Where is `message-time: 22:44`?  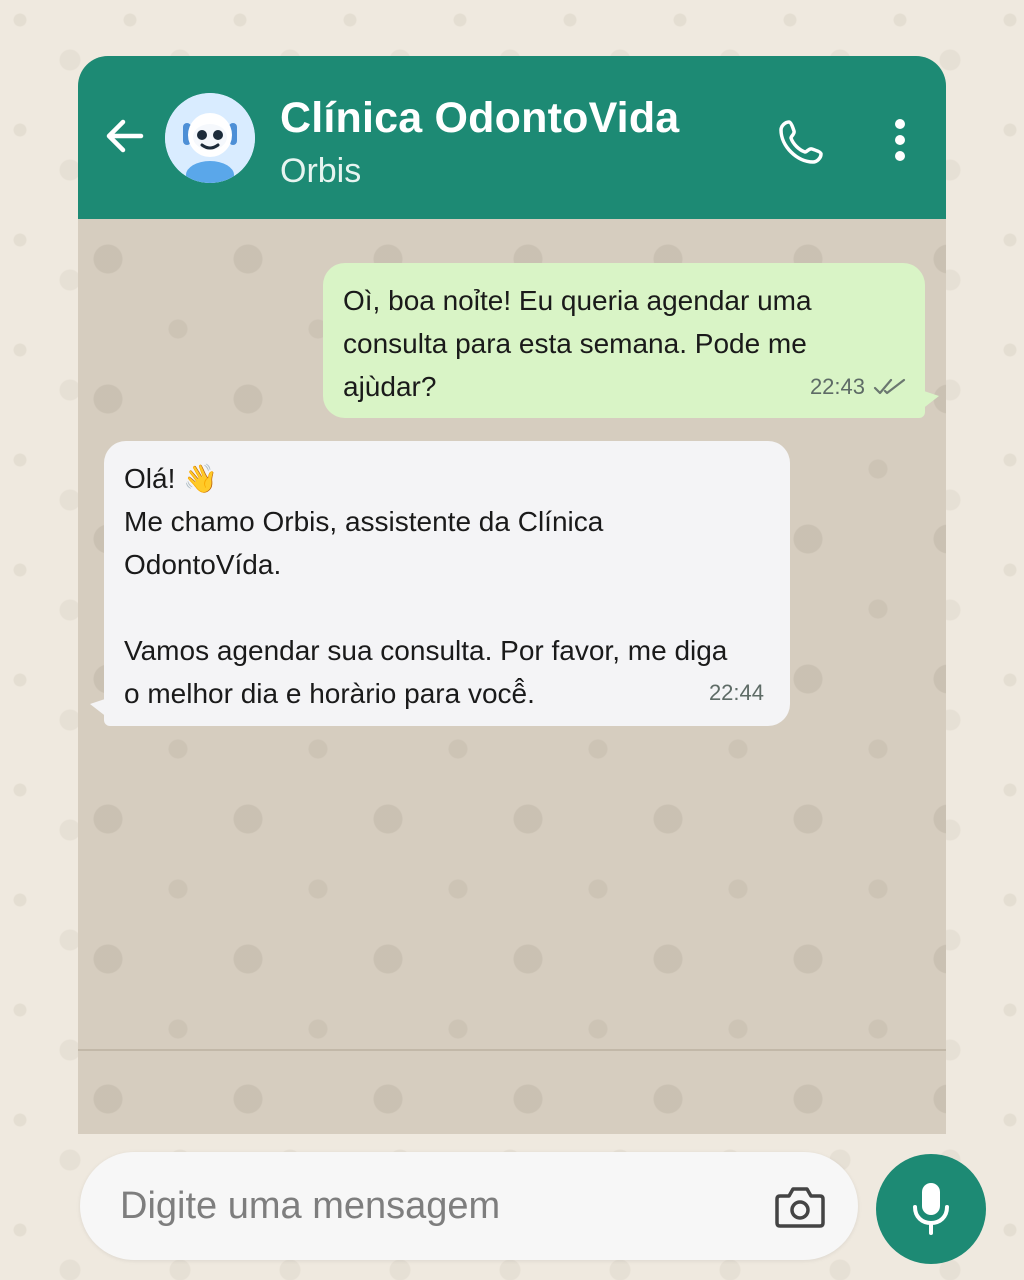
message-time: 22:44 is located at coordinates (736, 692).